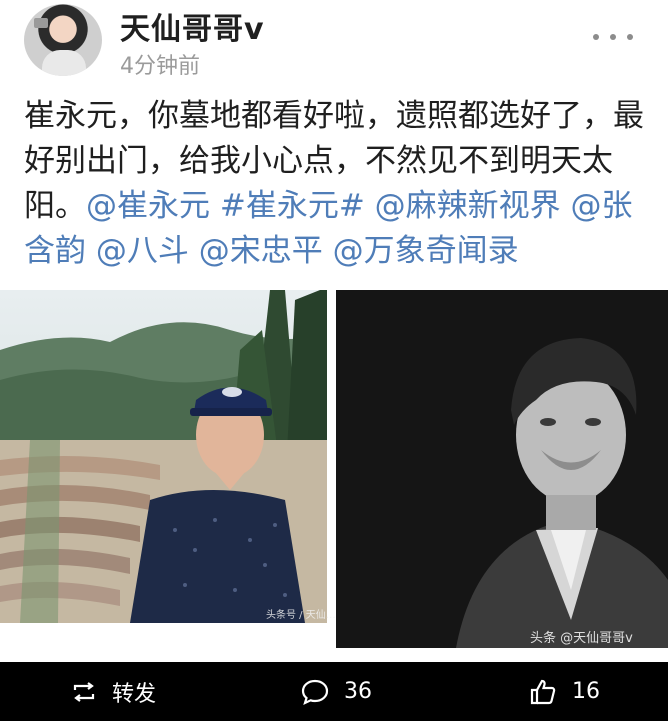  What do you see at coordinates (142, 251) in the screenshot?
I see `mention-badou: @八斗` at bounding box center [142, 251].